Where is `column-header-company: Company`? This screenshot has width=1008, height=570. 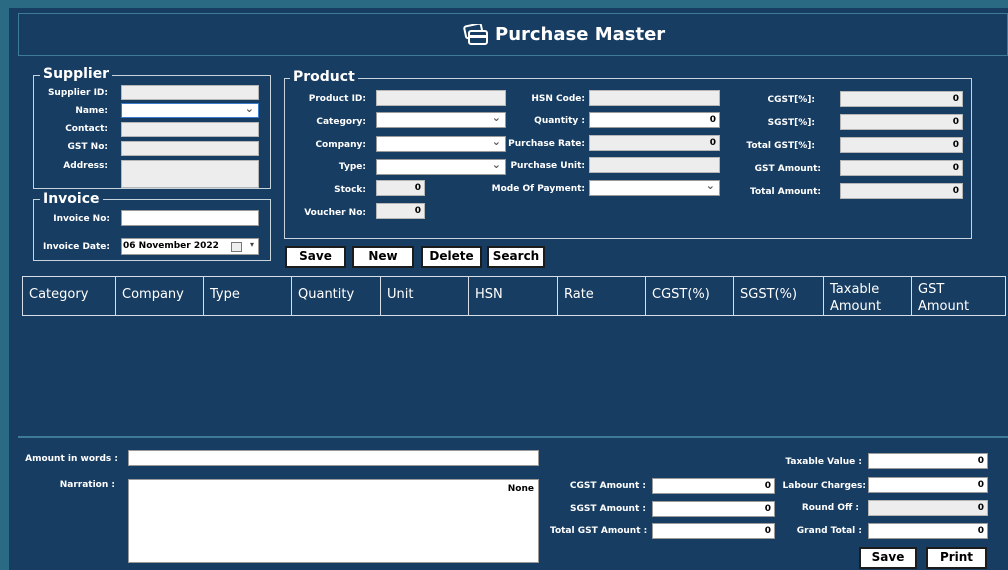
column-header-company: Company is located at coordinates (159, 296).